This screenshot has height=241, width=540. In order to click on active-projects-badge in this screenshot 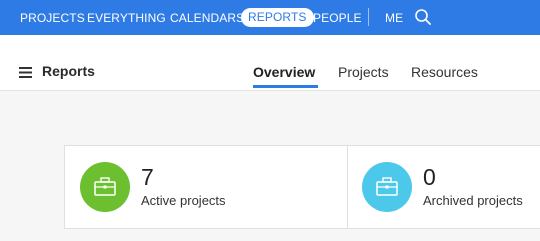, I will do `click(105, 187)`.